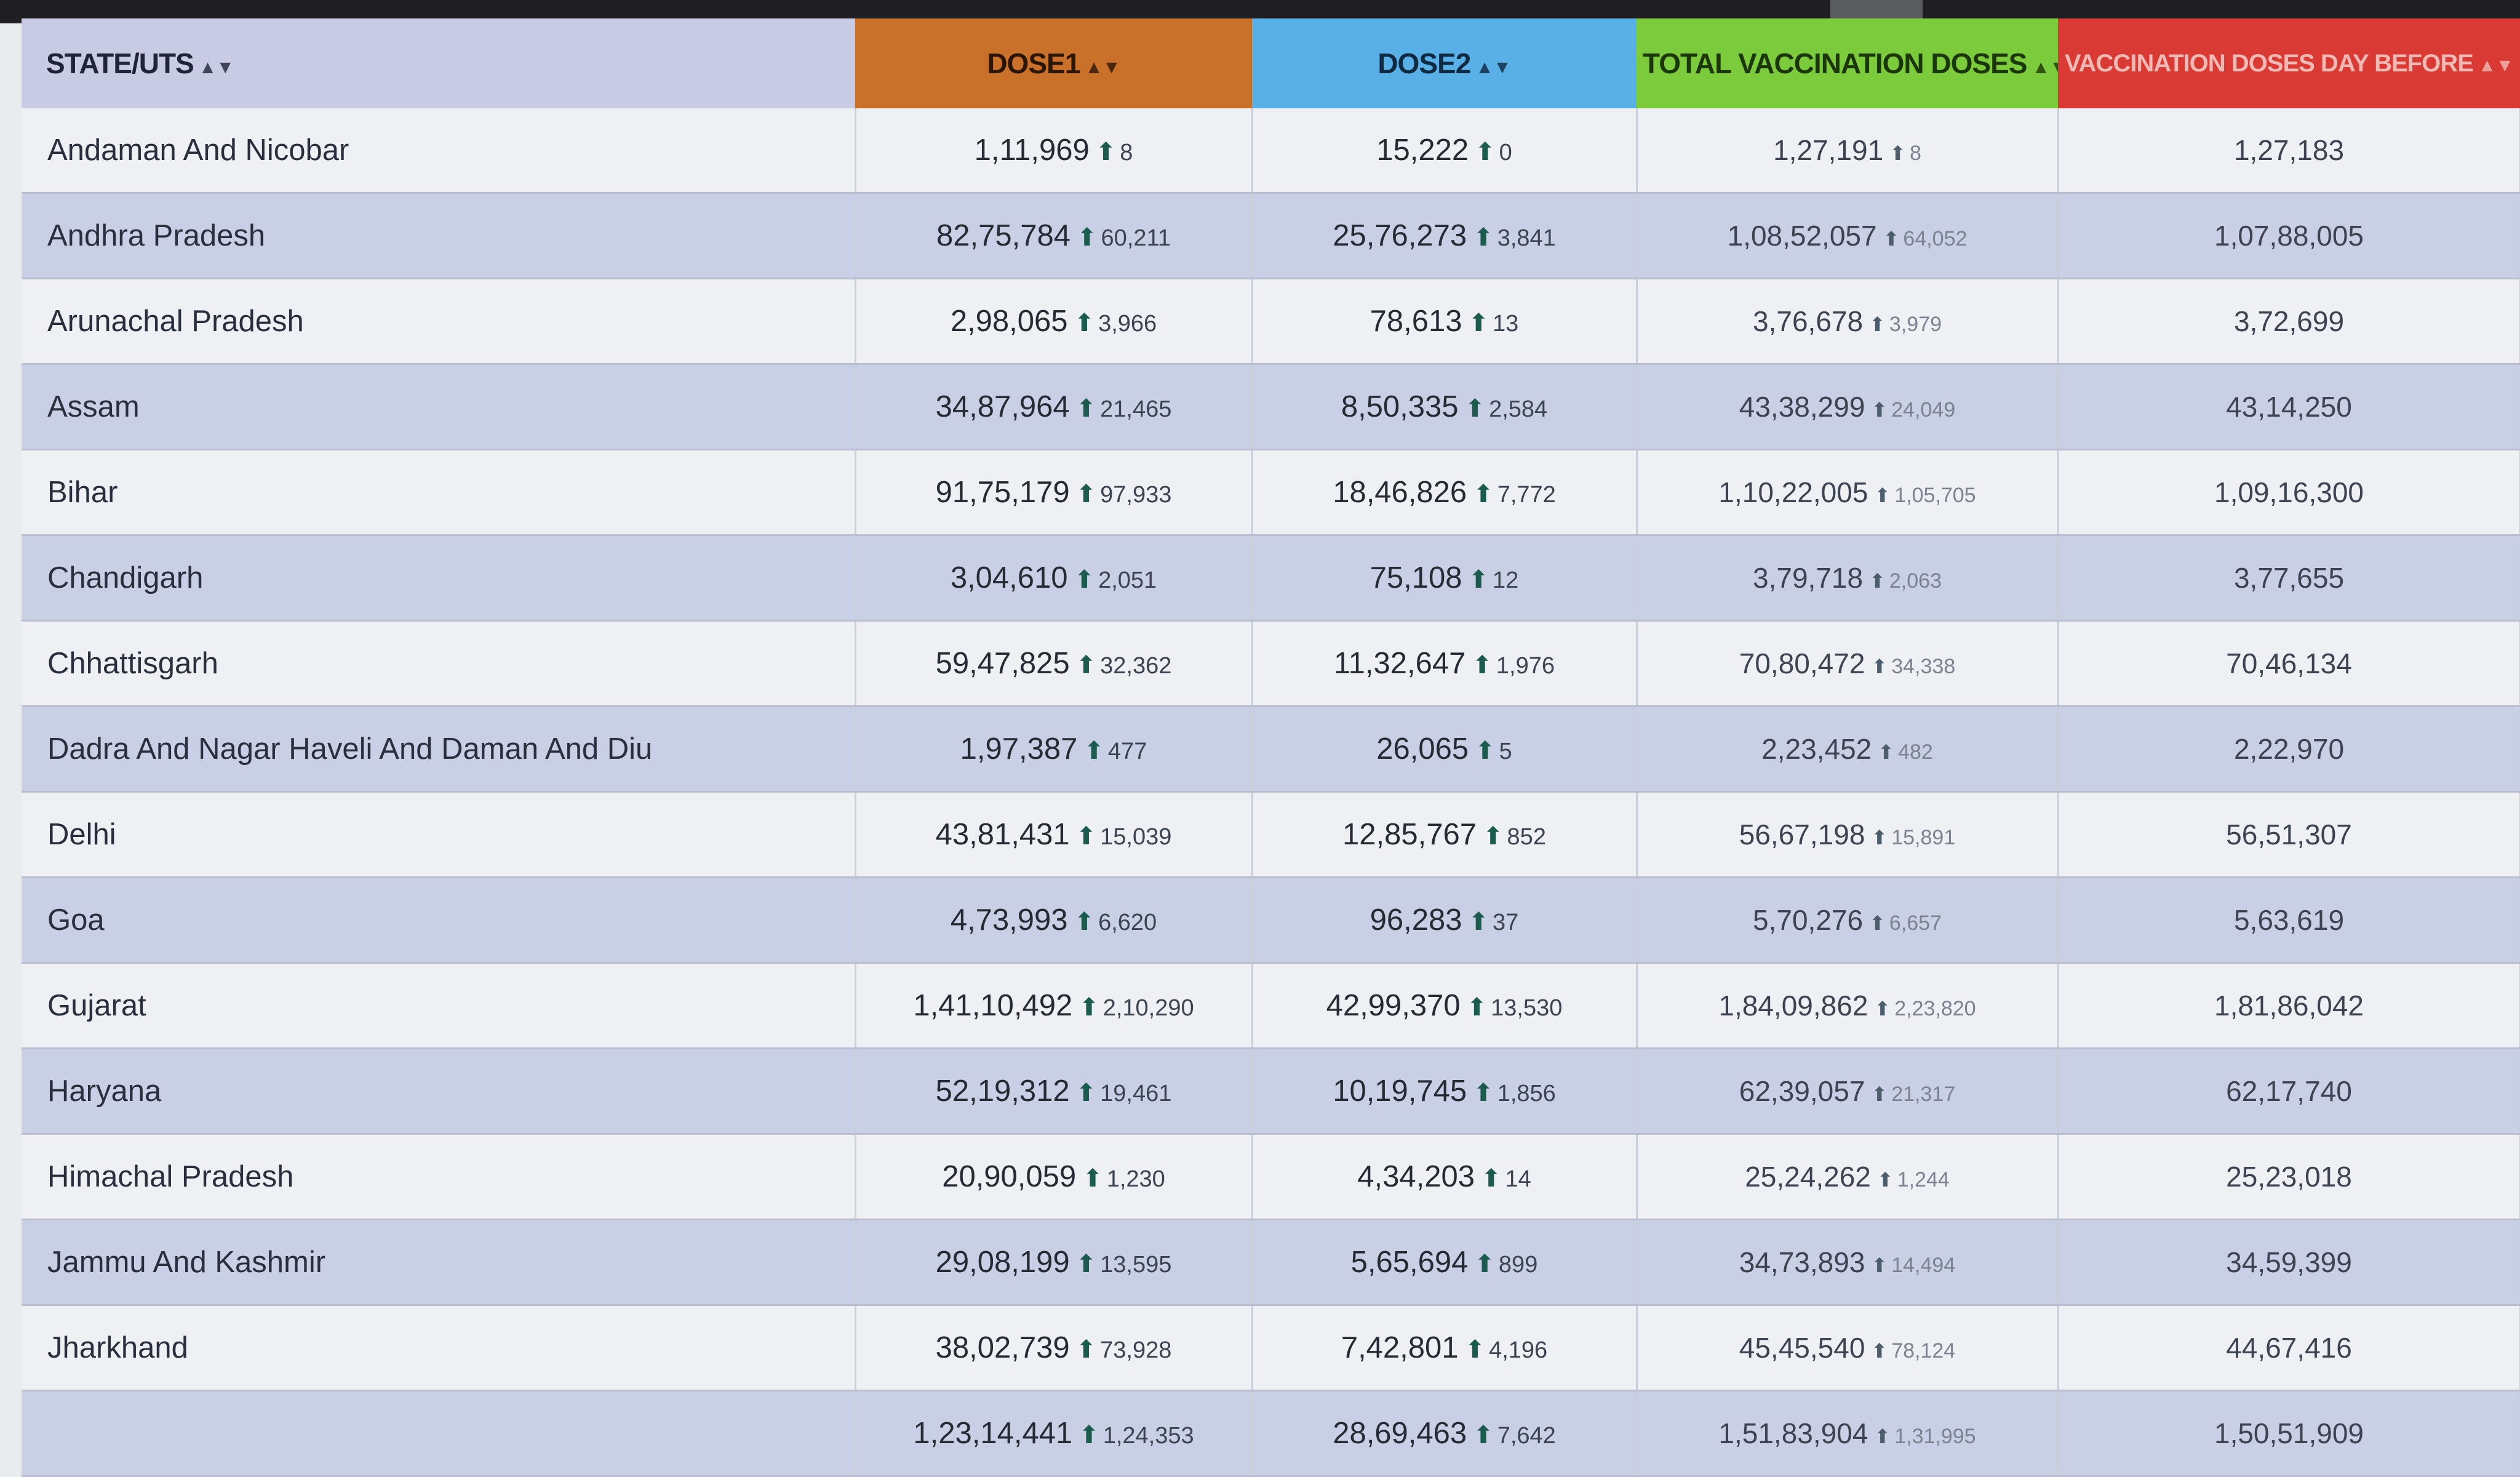 The height and width of the screenshot is (1477, 2520). I want to click on dose2-cell: 11,32,647 ⬆ 1,976, so click(1445, 663).